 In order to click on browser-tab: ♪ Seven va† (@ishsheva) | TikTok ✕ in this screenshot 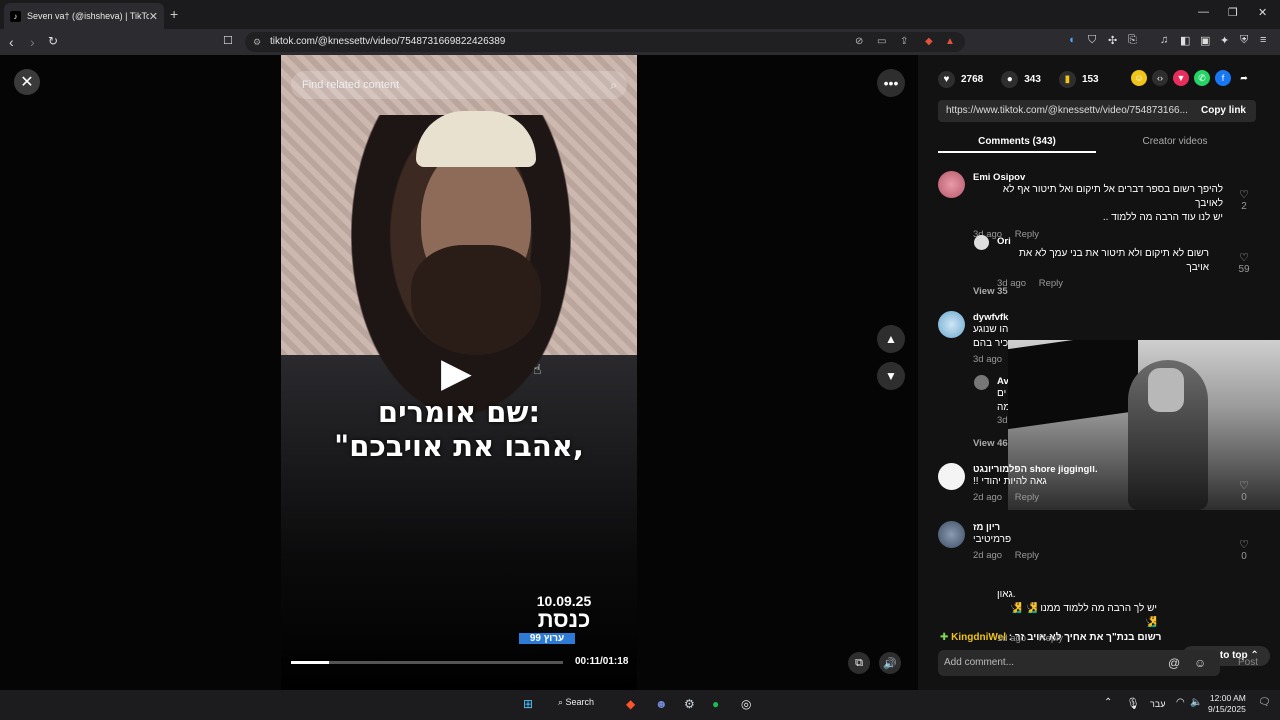, I will do `click(84, 16)`.